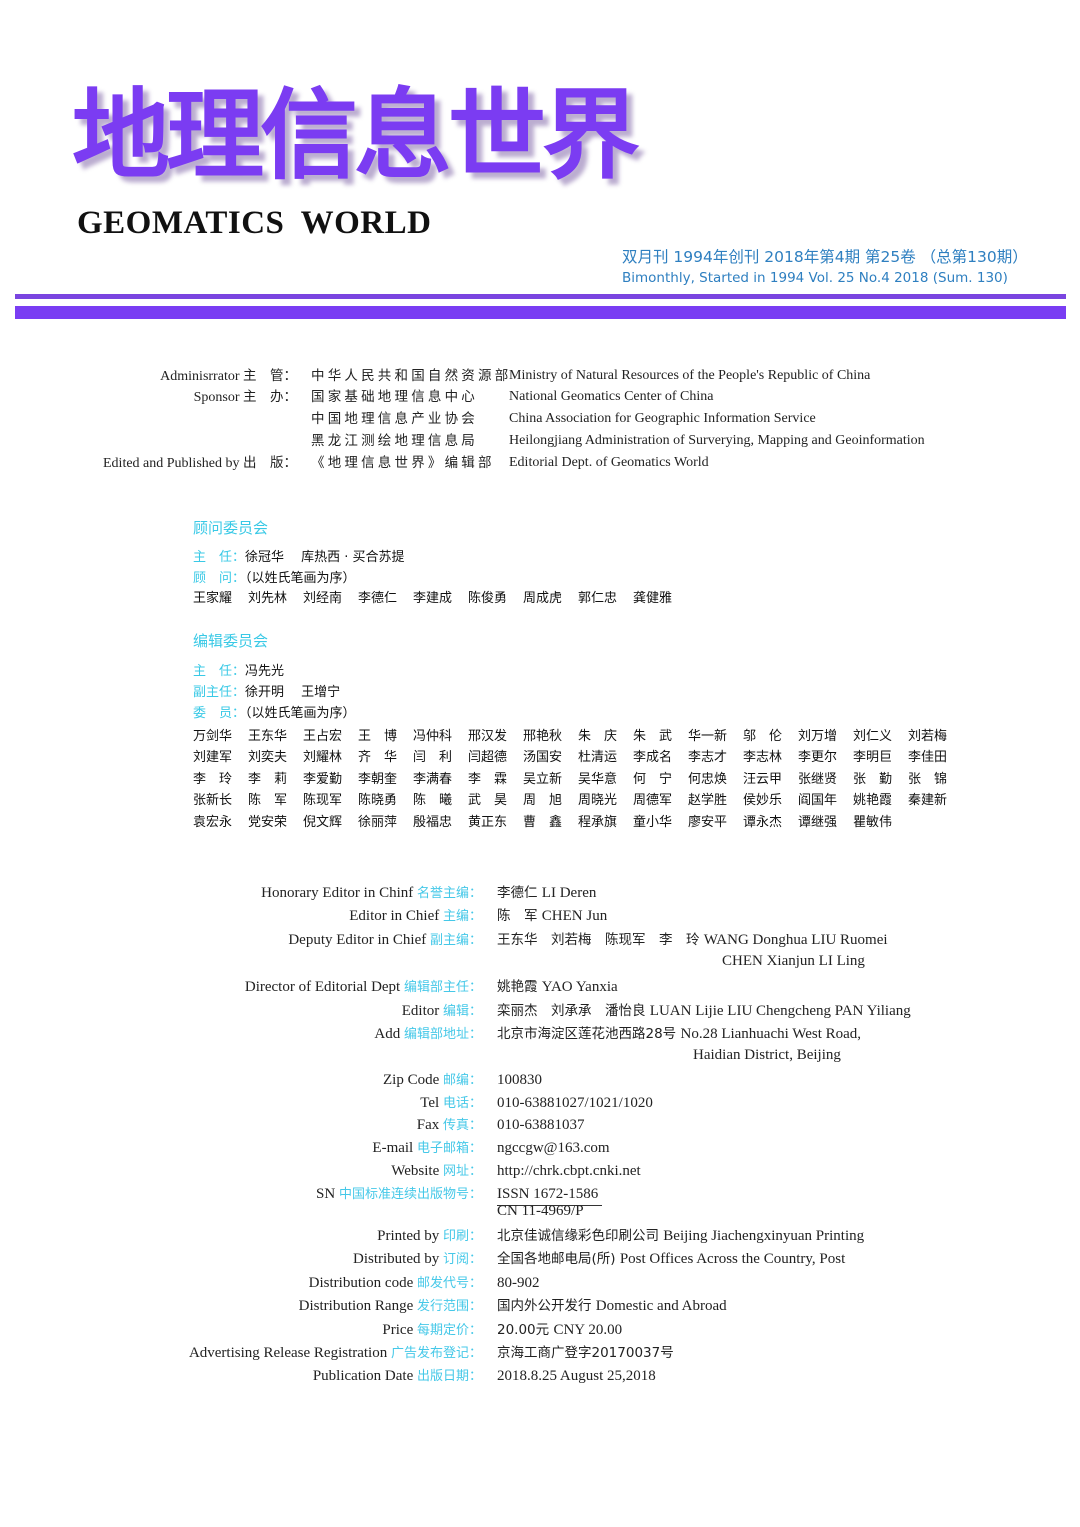 This screenshot has height=1527, width=1080. What do you see at coordinates (449, 1125) in the screenshot?
I see `info-label: Fax 传真：` at bounding box center [449, 1125].